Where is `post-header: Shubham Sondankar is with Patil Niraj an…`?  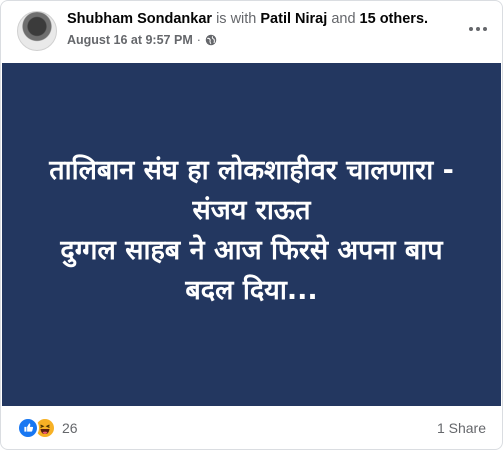 post-header: Shubham Sondankar is with Patil Niraj an… is located at coordinates (251, 32).